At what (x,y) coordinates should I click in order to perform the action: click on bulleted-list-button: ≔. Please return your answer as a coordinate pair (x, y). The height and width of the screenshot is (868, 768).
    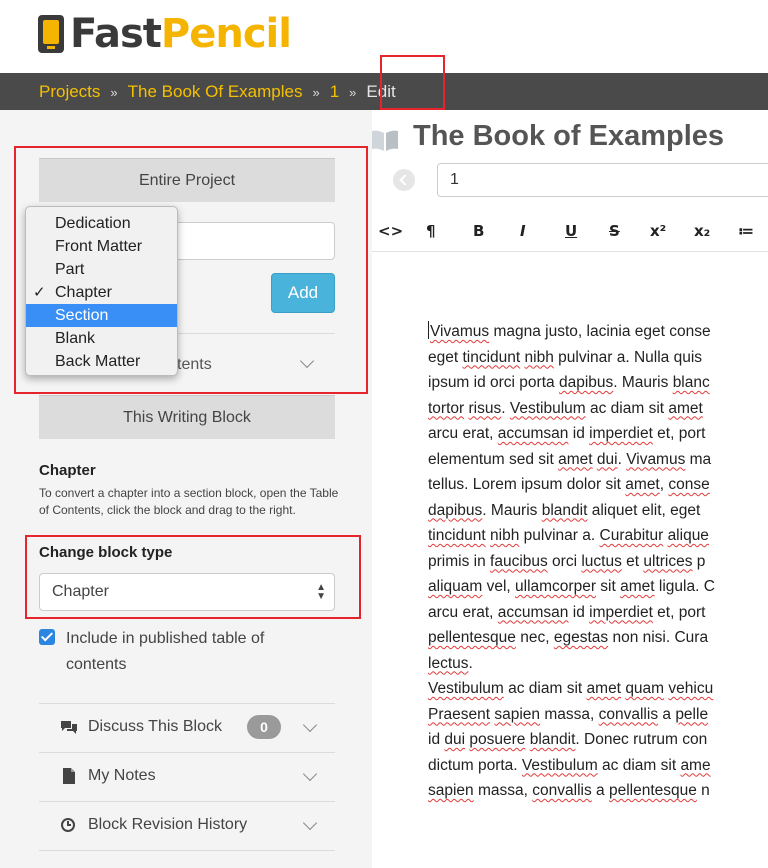
    Looking at the image, I should click on (746, 231).